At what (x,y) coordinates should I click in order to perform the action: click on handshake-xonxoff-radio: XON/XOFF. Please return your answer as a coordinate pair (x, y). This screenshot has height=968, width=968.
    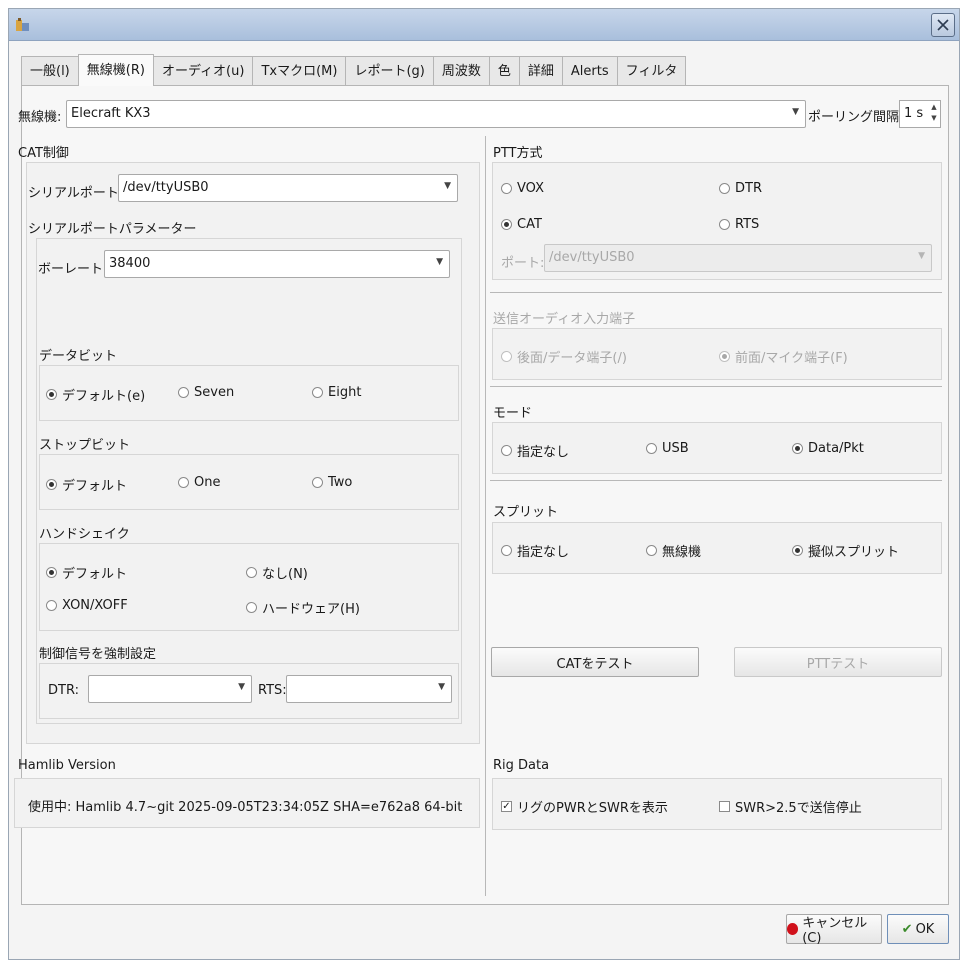
    Looking at the image, I should click on (87, 605).